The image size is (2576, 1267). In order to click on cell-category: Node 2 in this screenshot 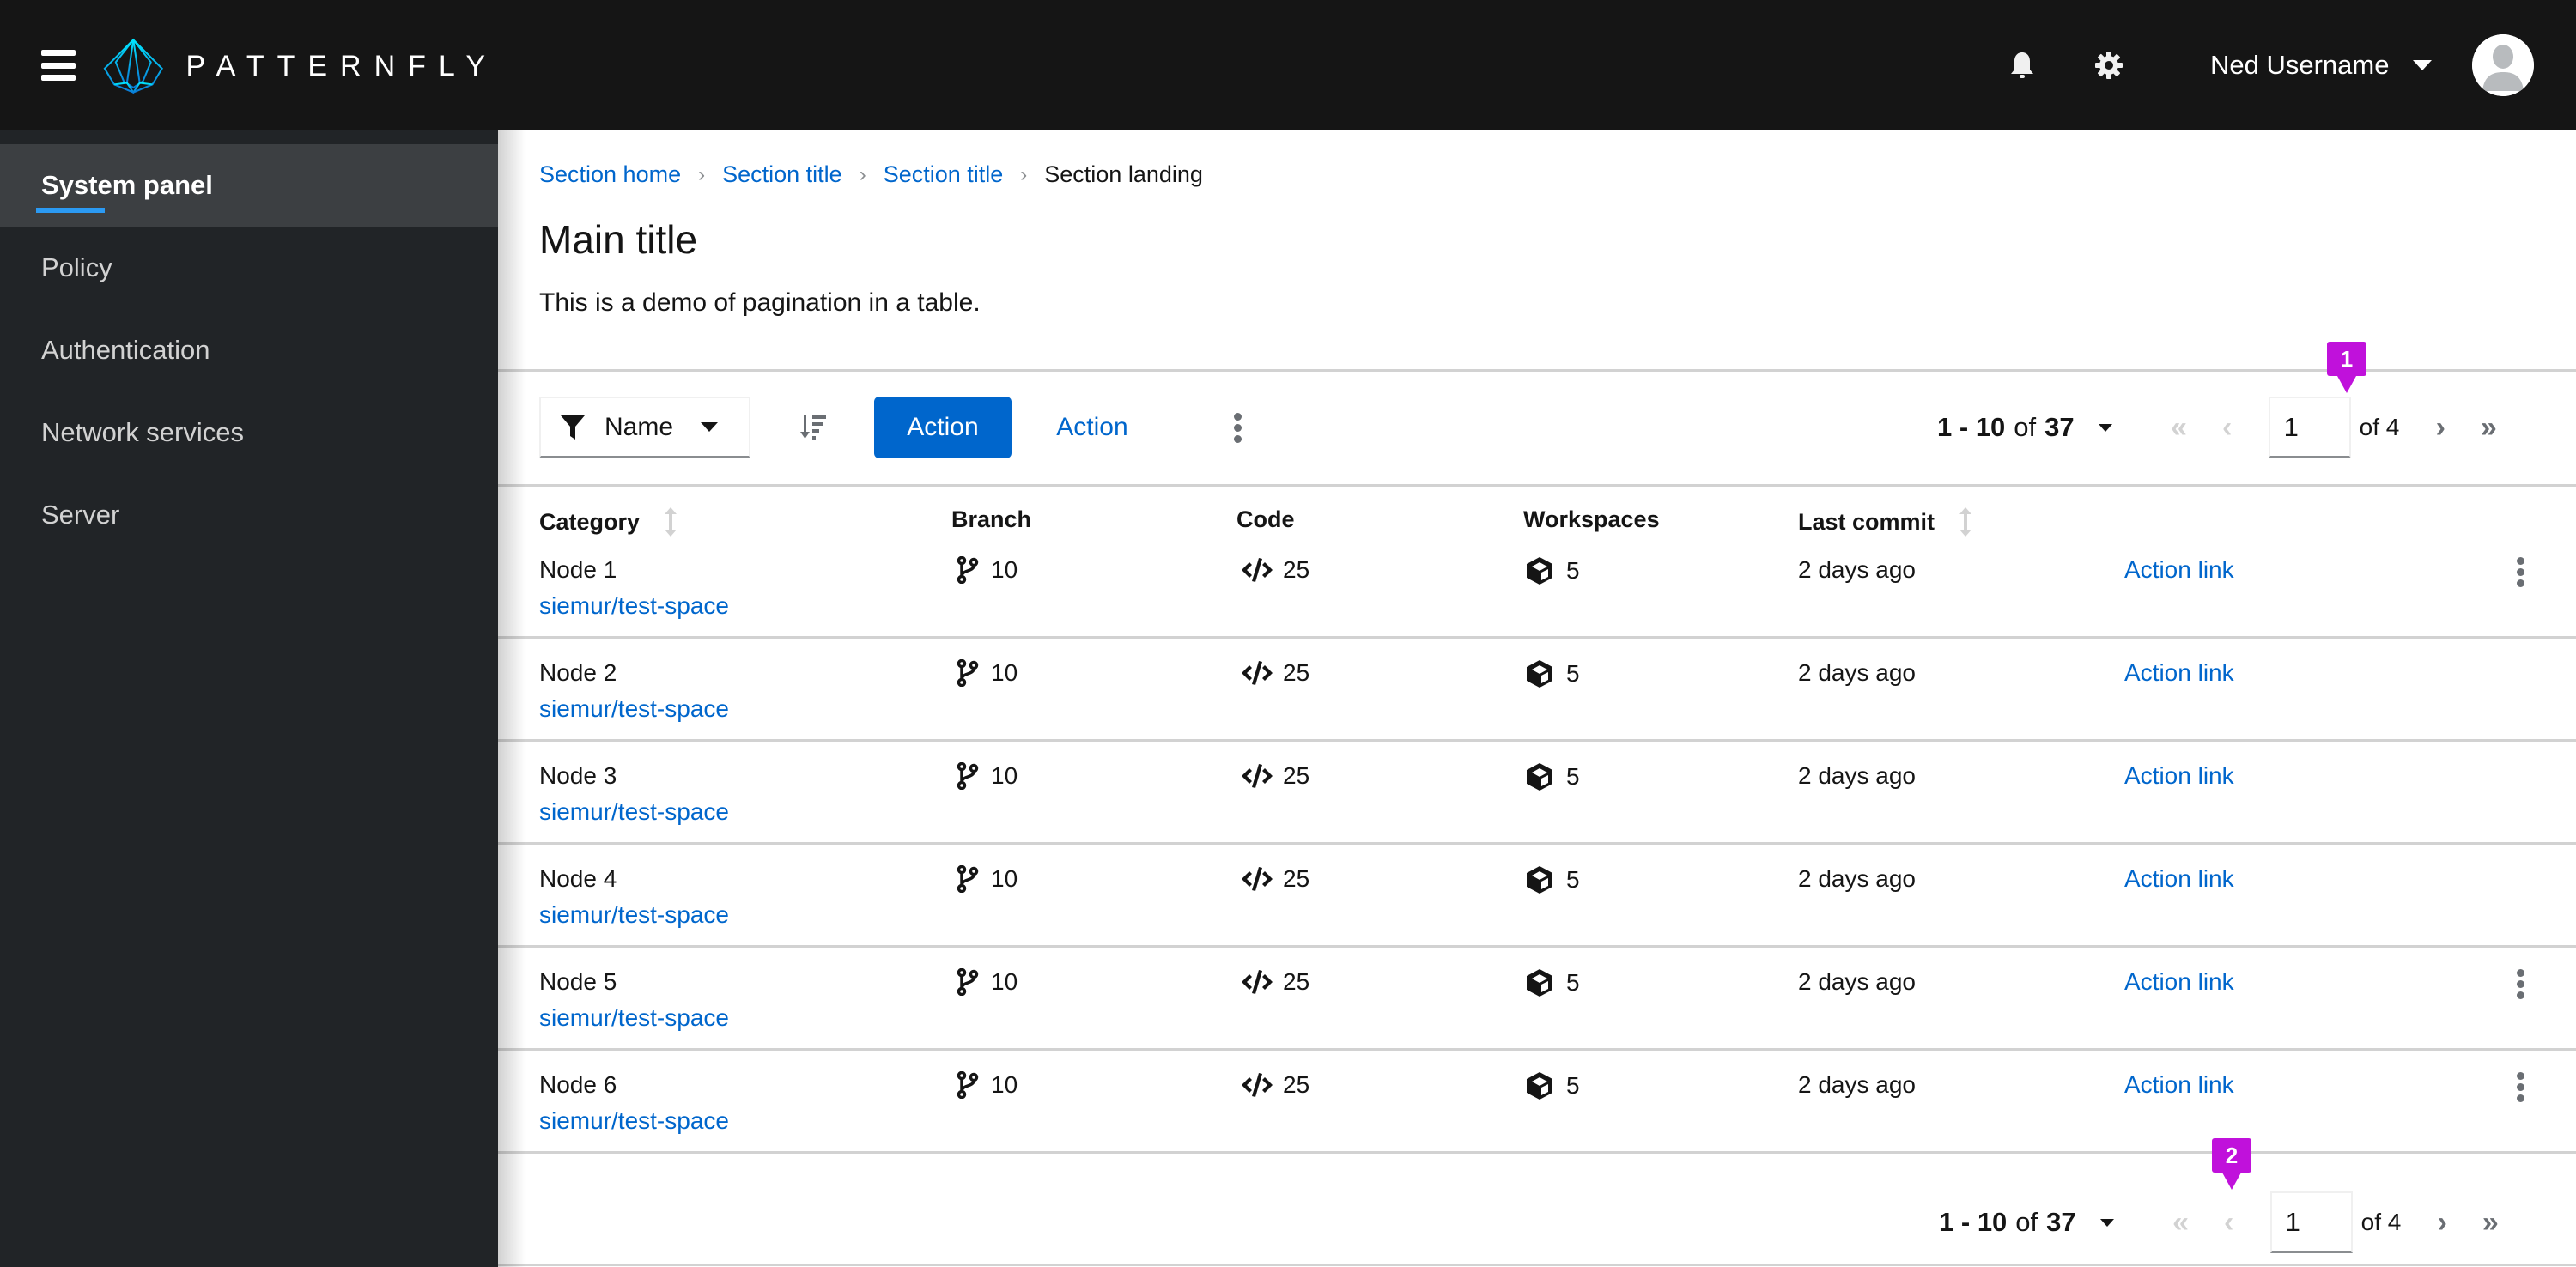, I will do `click(578, 673)`.